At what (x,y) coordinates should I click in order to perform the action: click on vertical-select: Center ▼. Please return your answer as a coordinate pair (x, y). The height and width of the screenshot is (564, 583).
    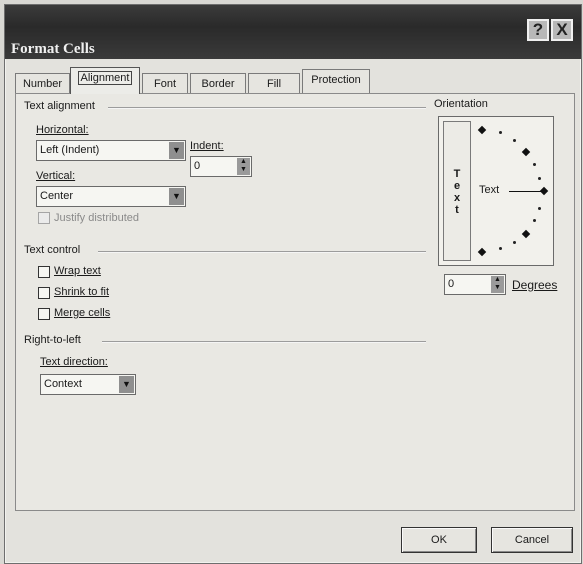
    Looking at the image, I should click on (111, 196).